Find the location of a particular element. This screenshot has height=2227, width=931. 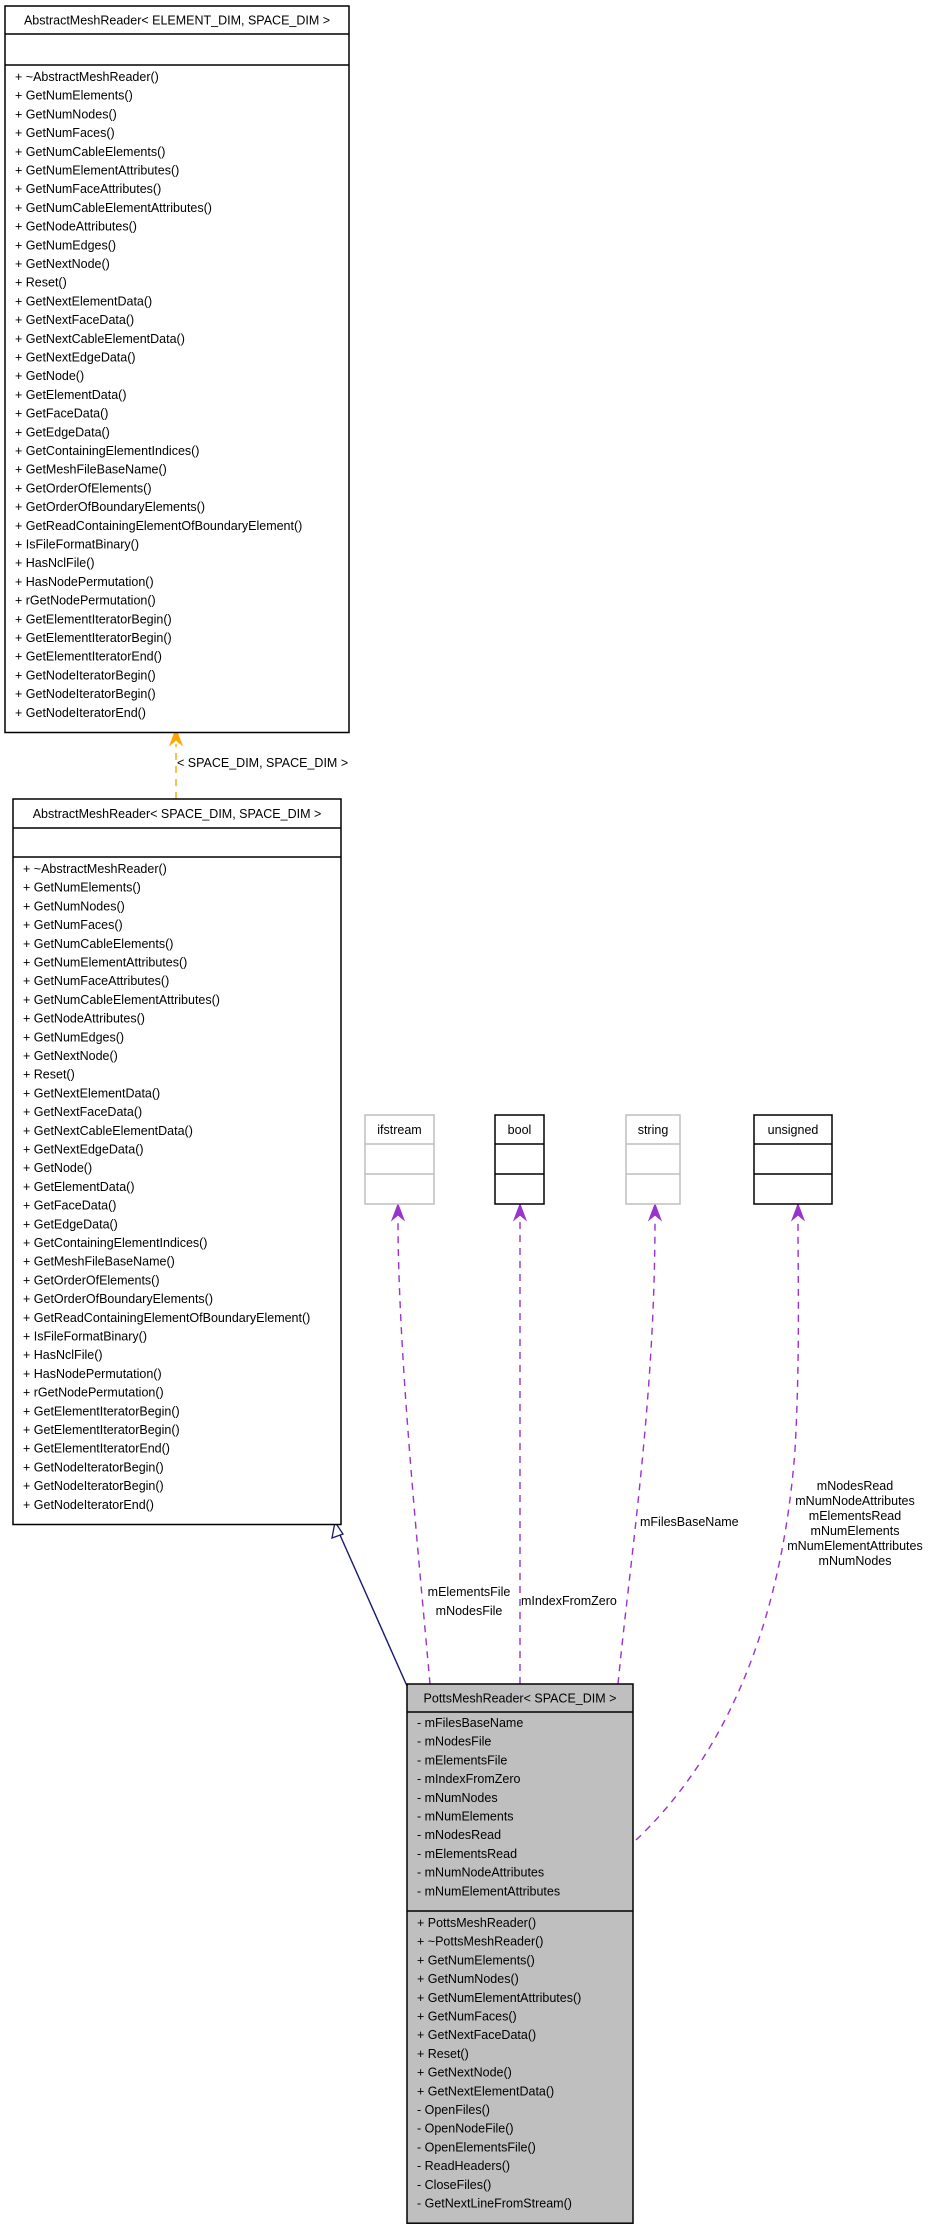

class-method-getnode: + GetNode() is located at coordinates (49, 376).